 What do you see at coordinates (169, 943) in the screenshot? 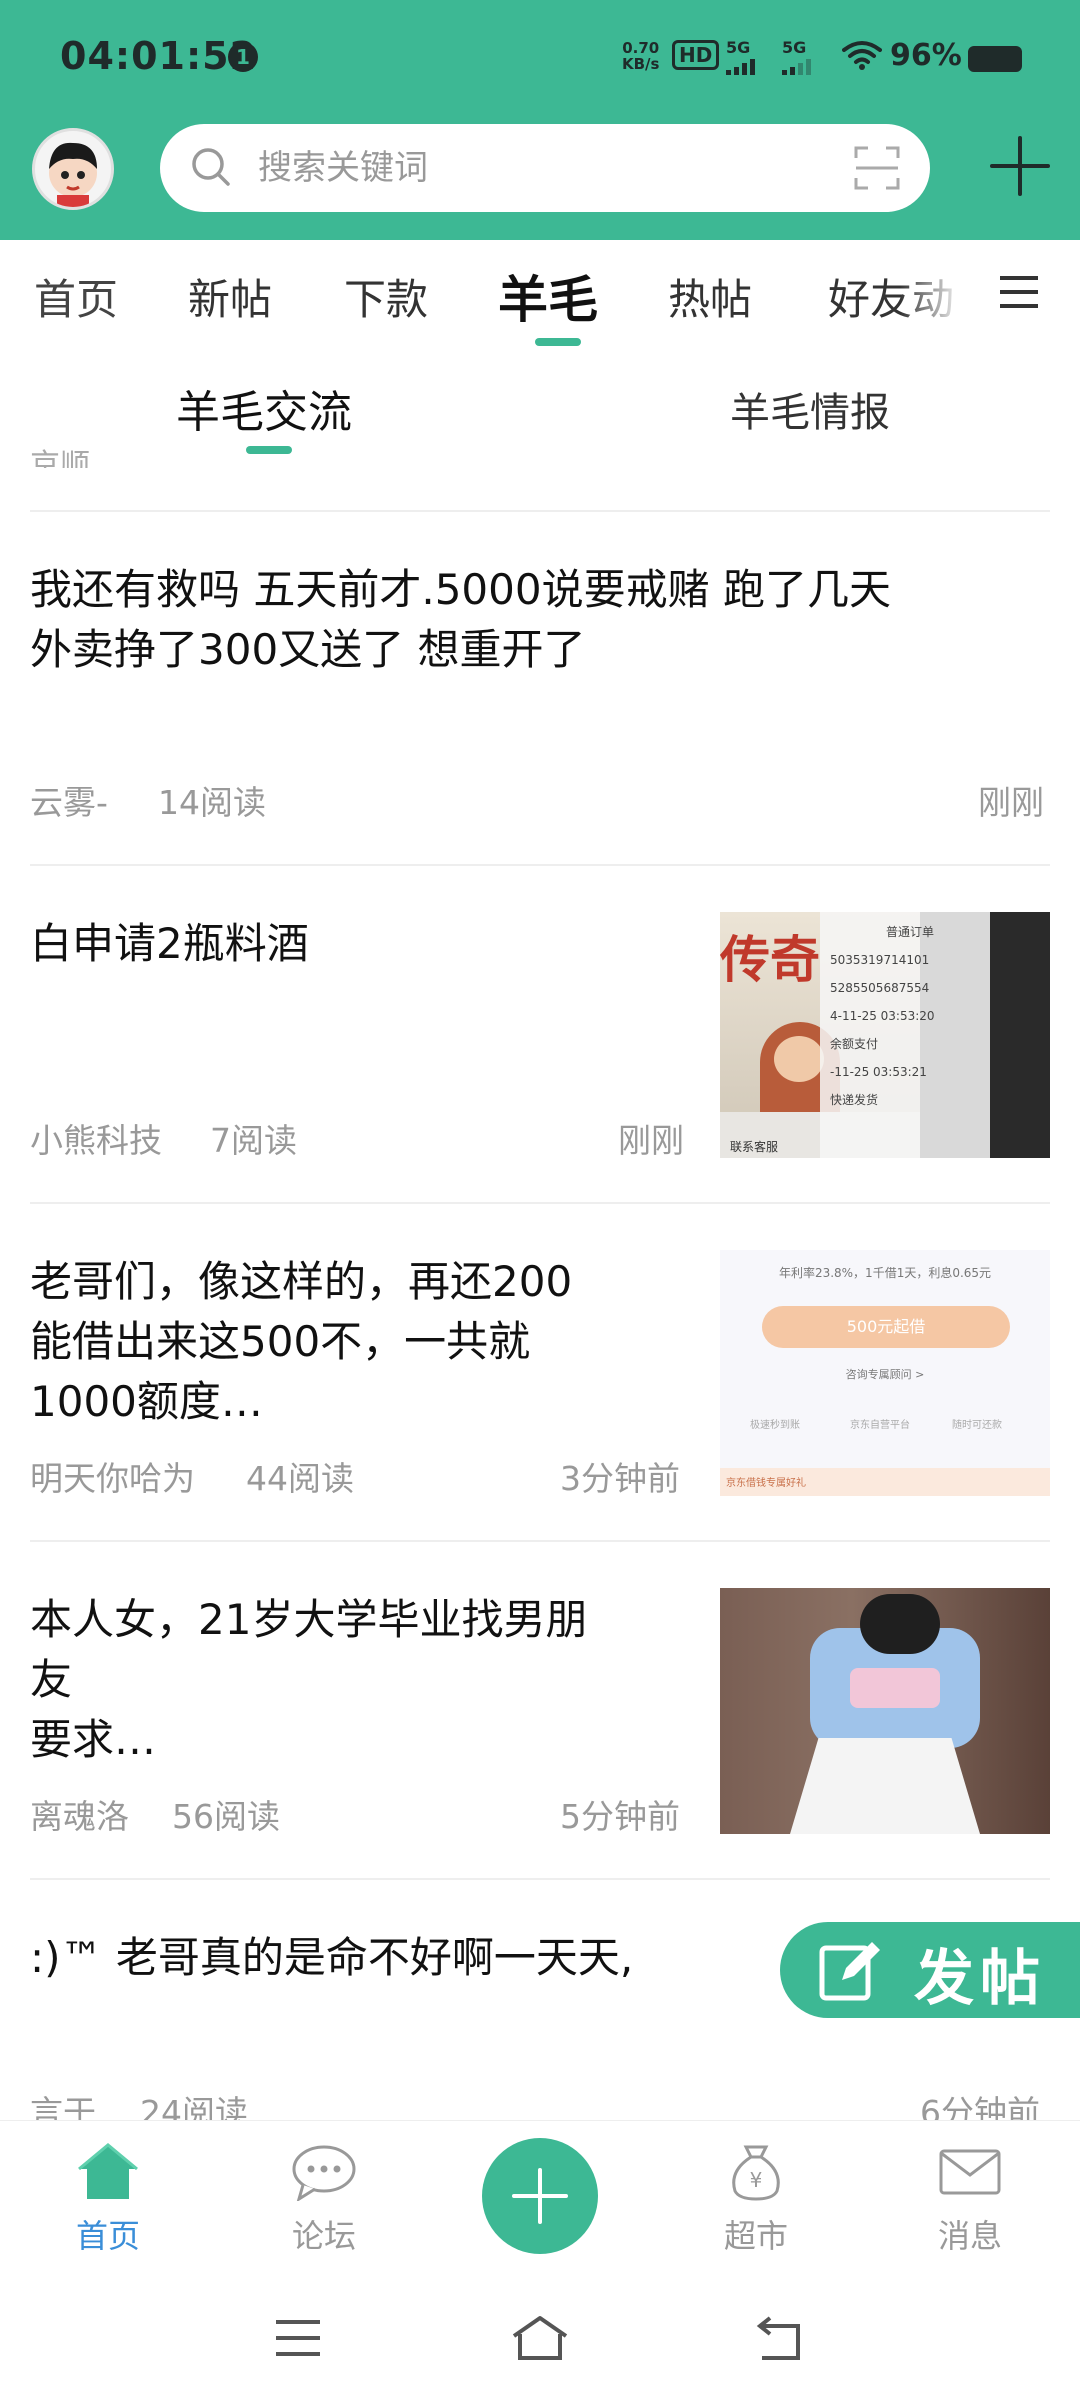
I see `post-title: 白申请2瓶料酒` at bounding box center [169, 943].